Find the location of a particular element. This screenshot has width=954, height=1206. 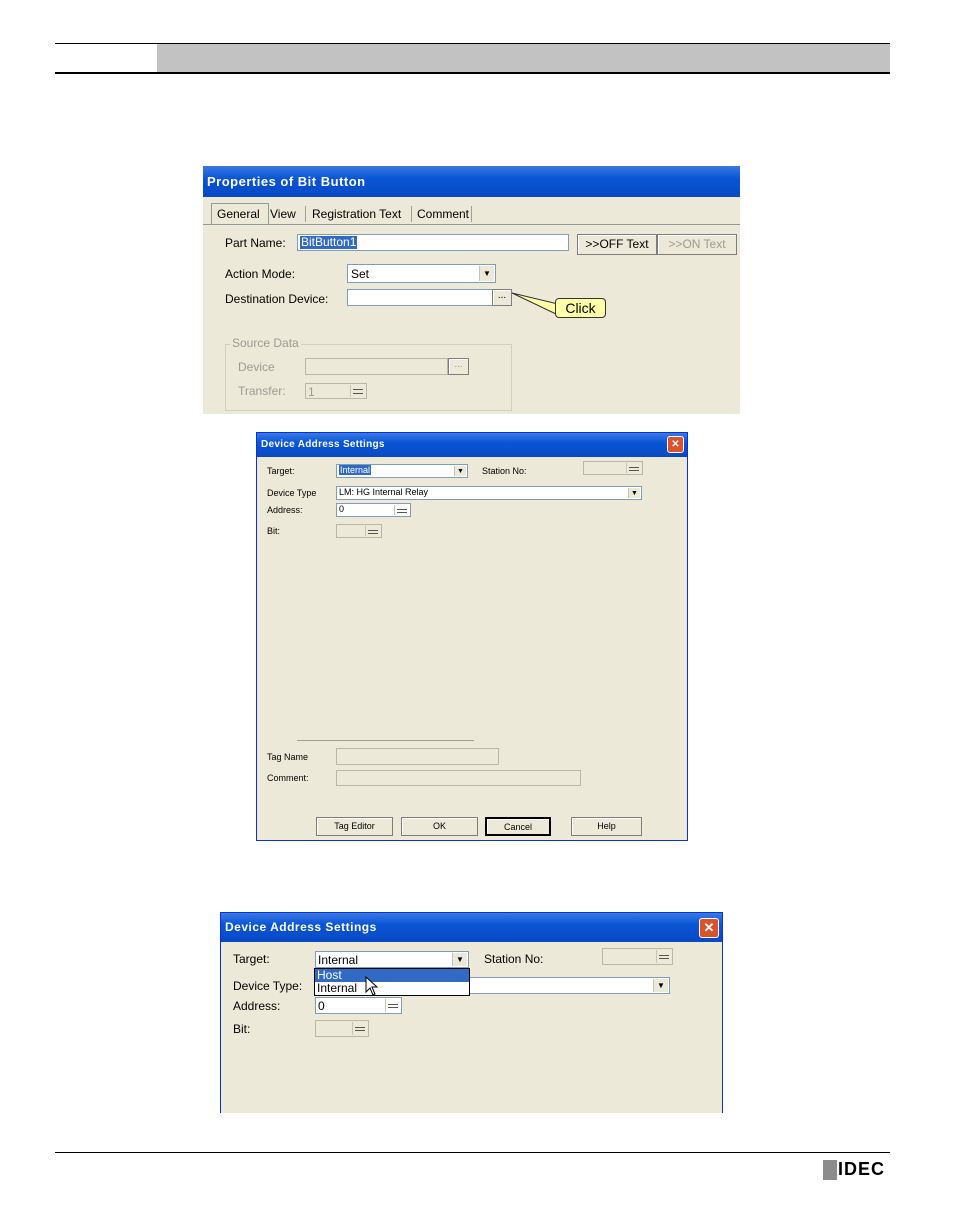

part-name-label: Part Name: is located at coordinates (255, 243).